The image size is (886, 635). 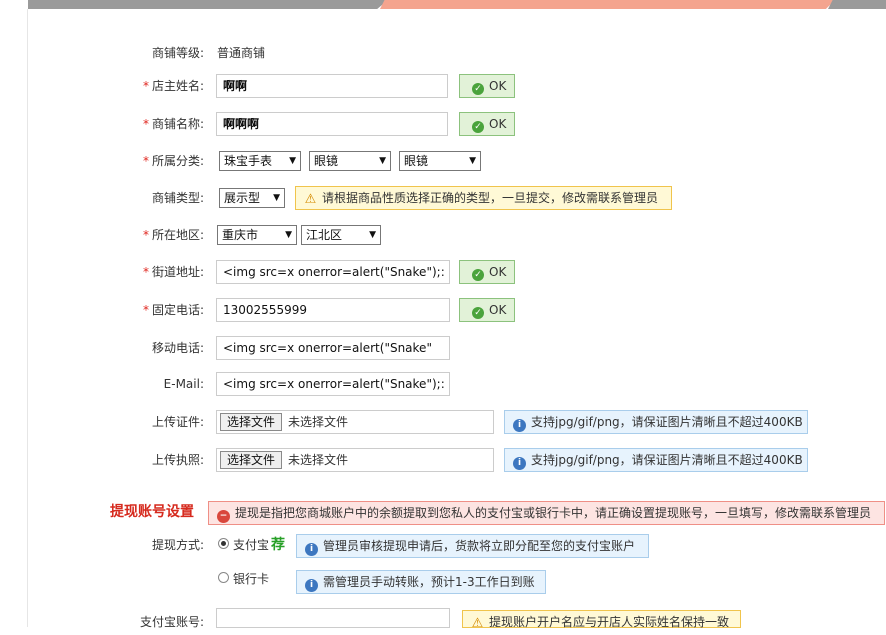 What do you see at coordinates (241, 53) in the screenshot?
I see `shop-level-value: 普通商铺` at bounding box center [241, 53].